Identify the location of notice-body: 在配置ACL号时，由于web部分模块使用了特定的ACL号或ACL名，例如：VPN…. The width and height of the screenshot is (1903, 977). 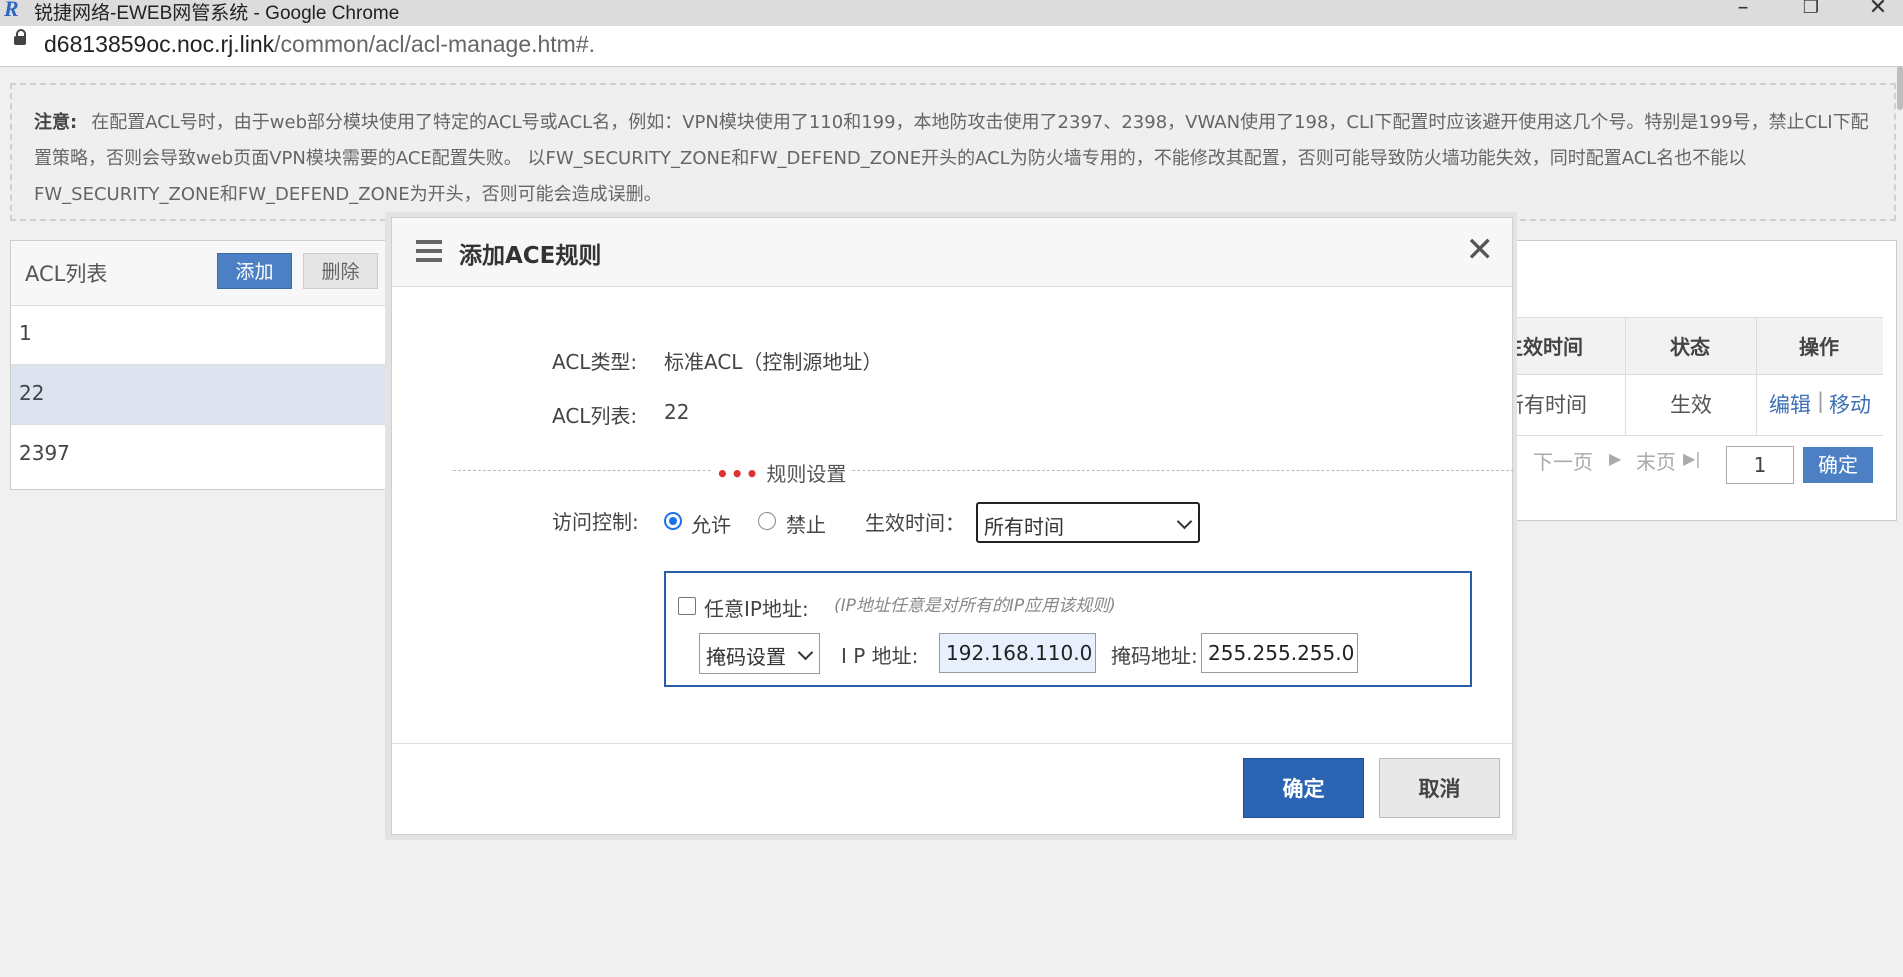
(951, 158).